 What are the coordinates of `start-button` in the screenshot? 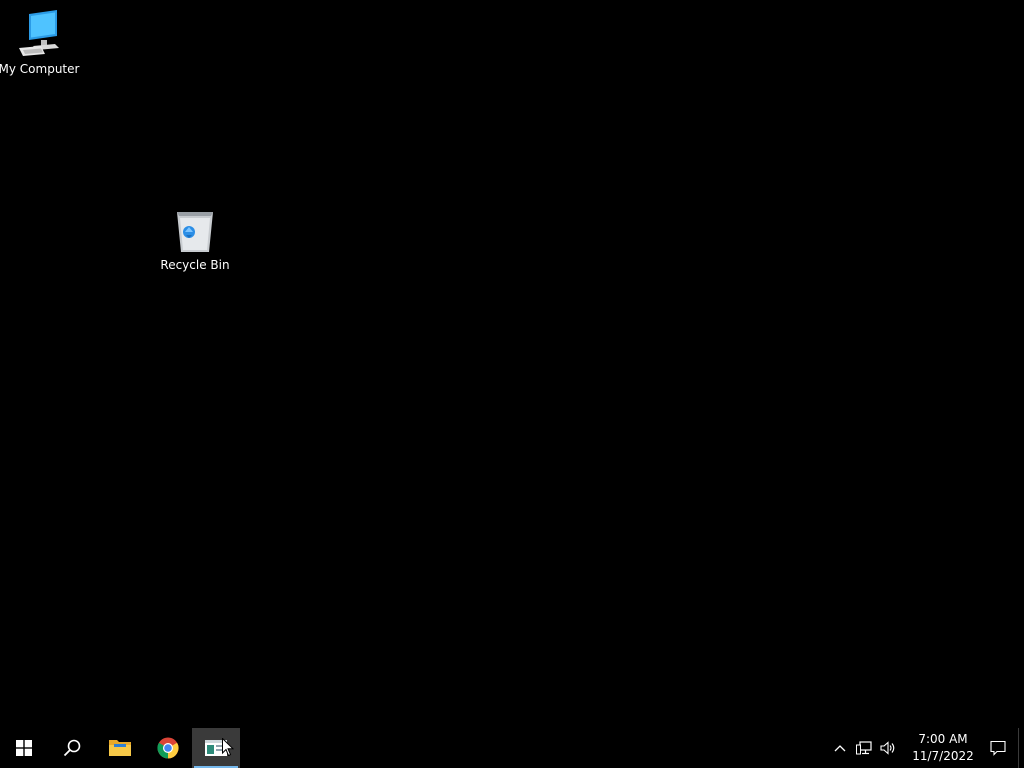 It's located at (24, 748).